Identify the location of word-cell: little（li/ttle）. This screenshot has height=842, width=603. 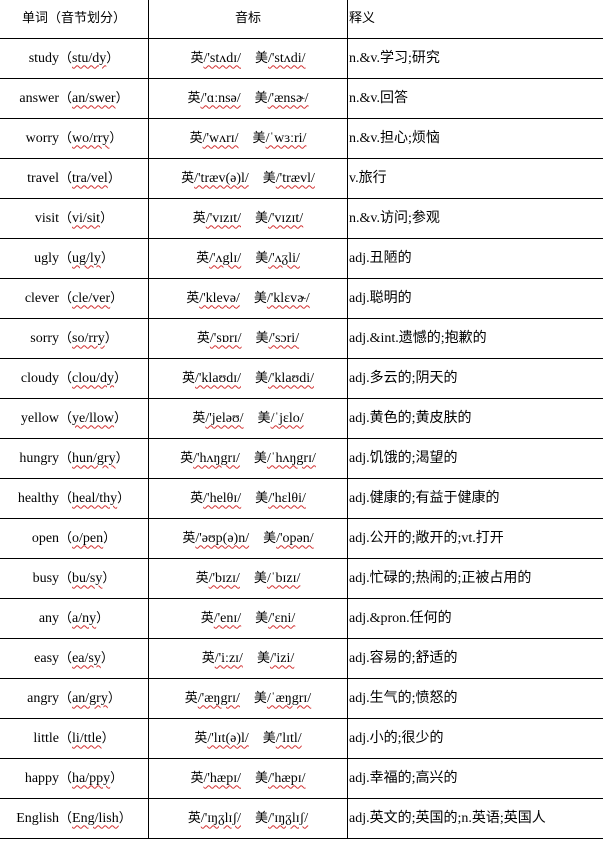
(74, 738).